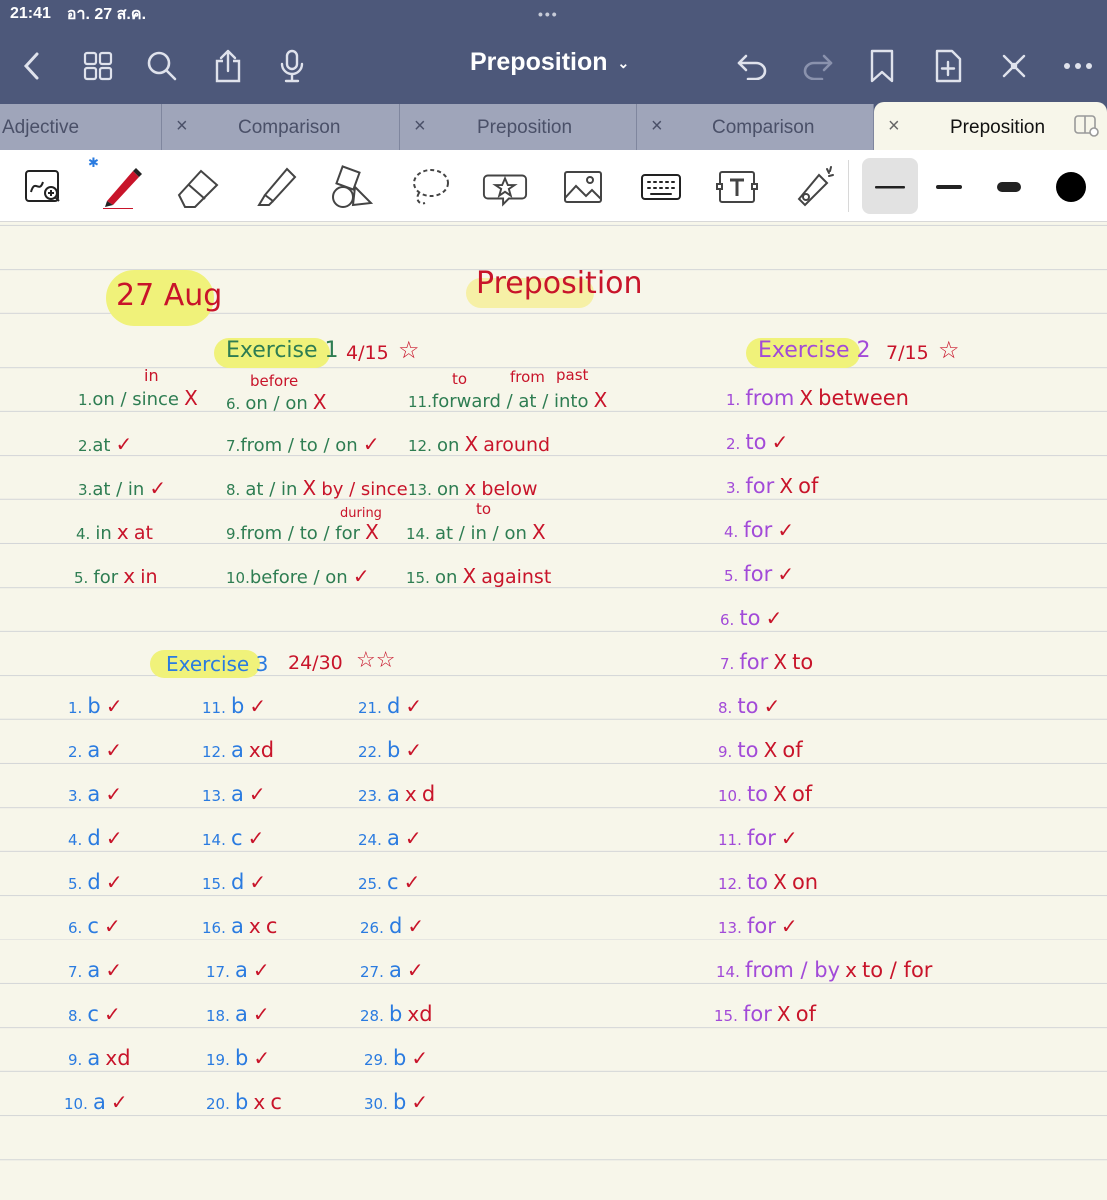  What do you see at coordinates (583, 187) in the screenshot?
I see `image-icon` at bounding box center [583, 187].